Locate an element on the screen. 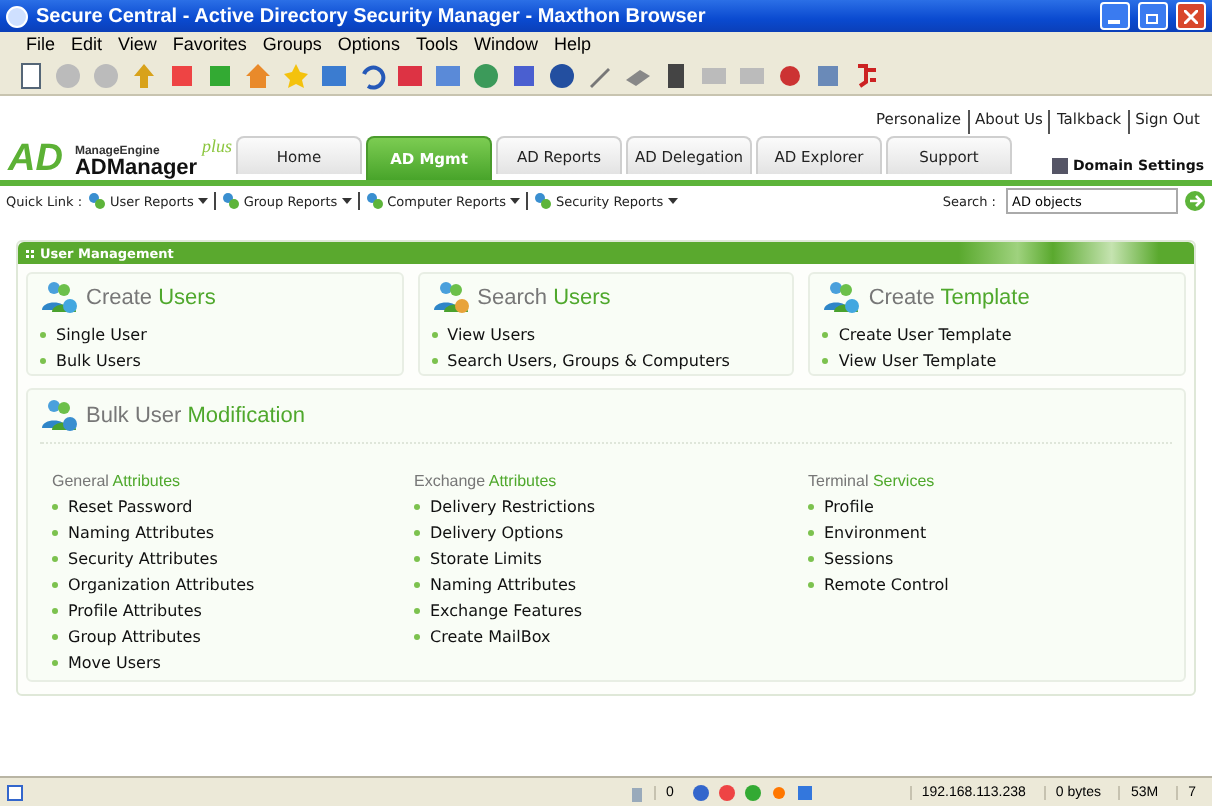  logo-mark: AD is located at coordinates (36, 160).